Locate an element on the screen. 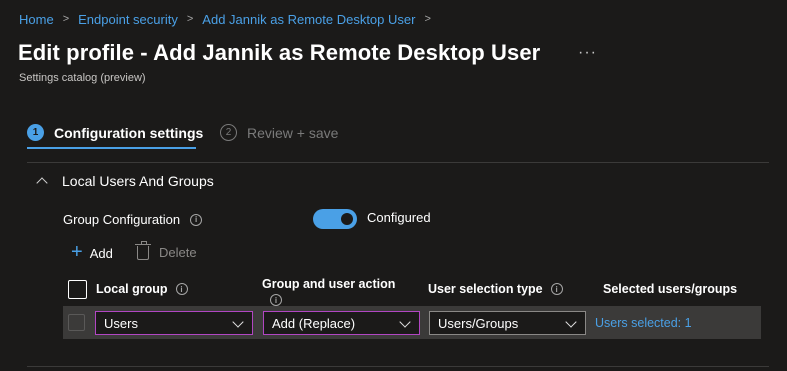 This screenshot has width=787, height=371. add-button: + Add is located at coordinates (92, 252).